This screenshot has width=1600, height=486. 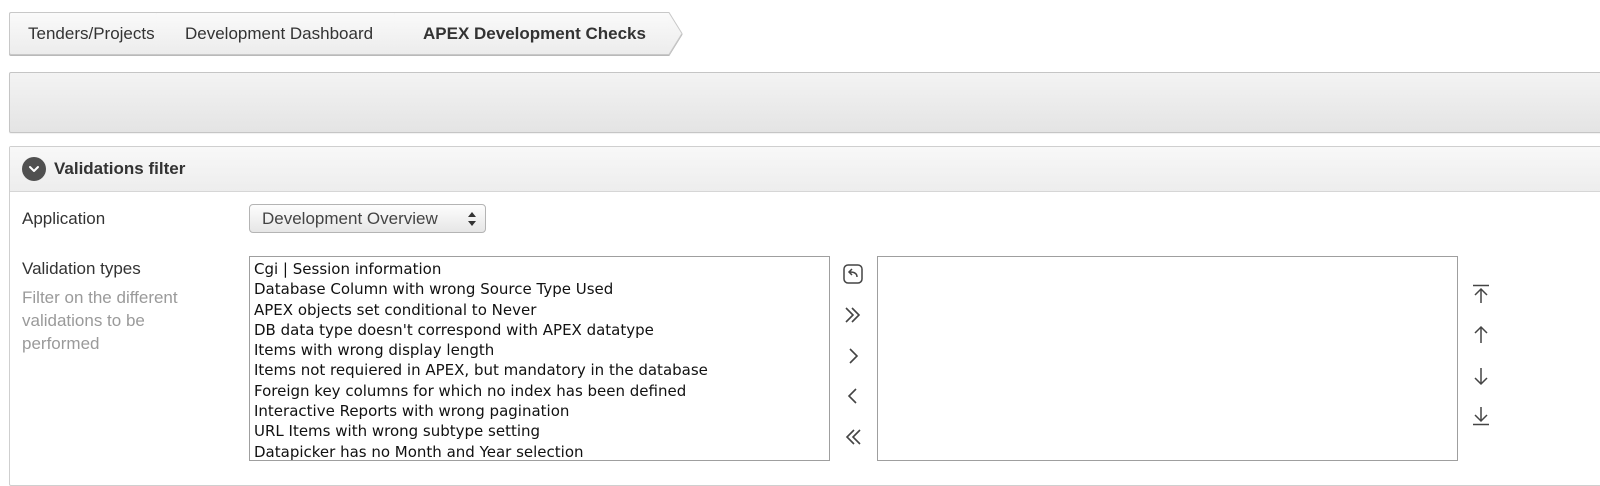 I want to click on list-item: Items with wrong display length, so click(x=539, y=350).